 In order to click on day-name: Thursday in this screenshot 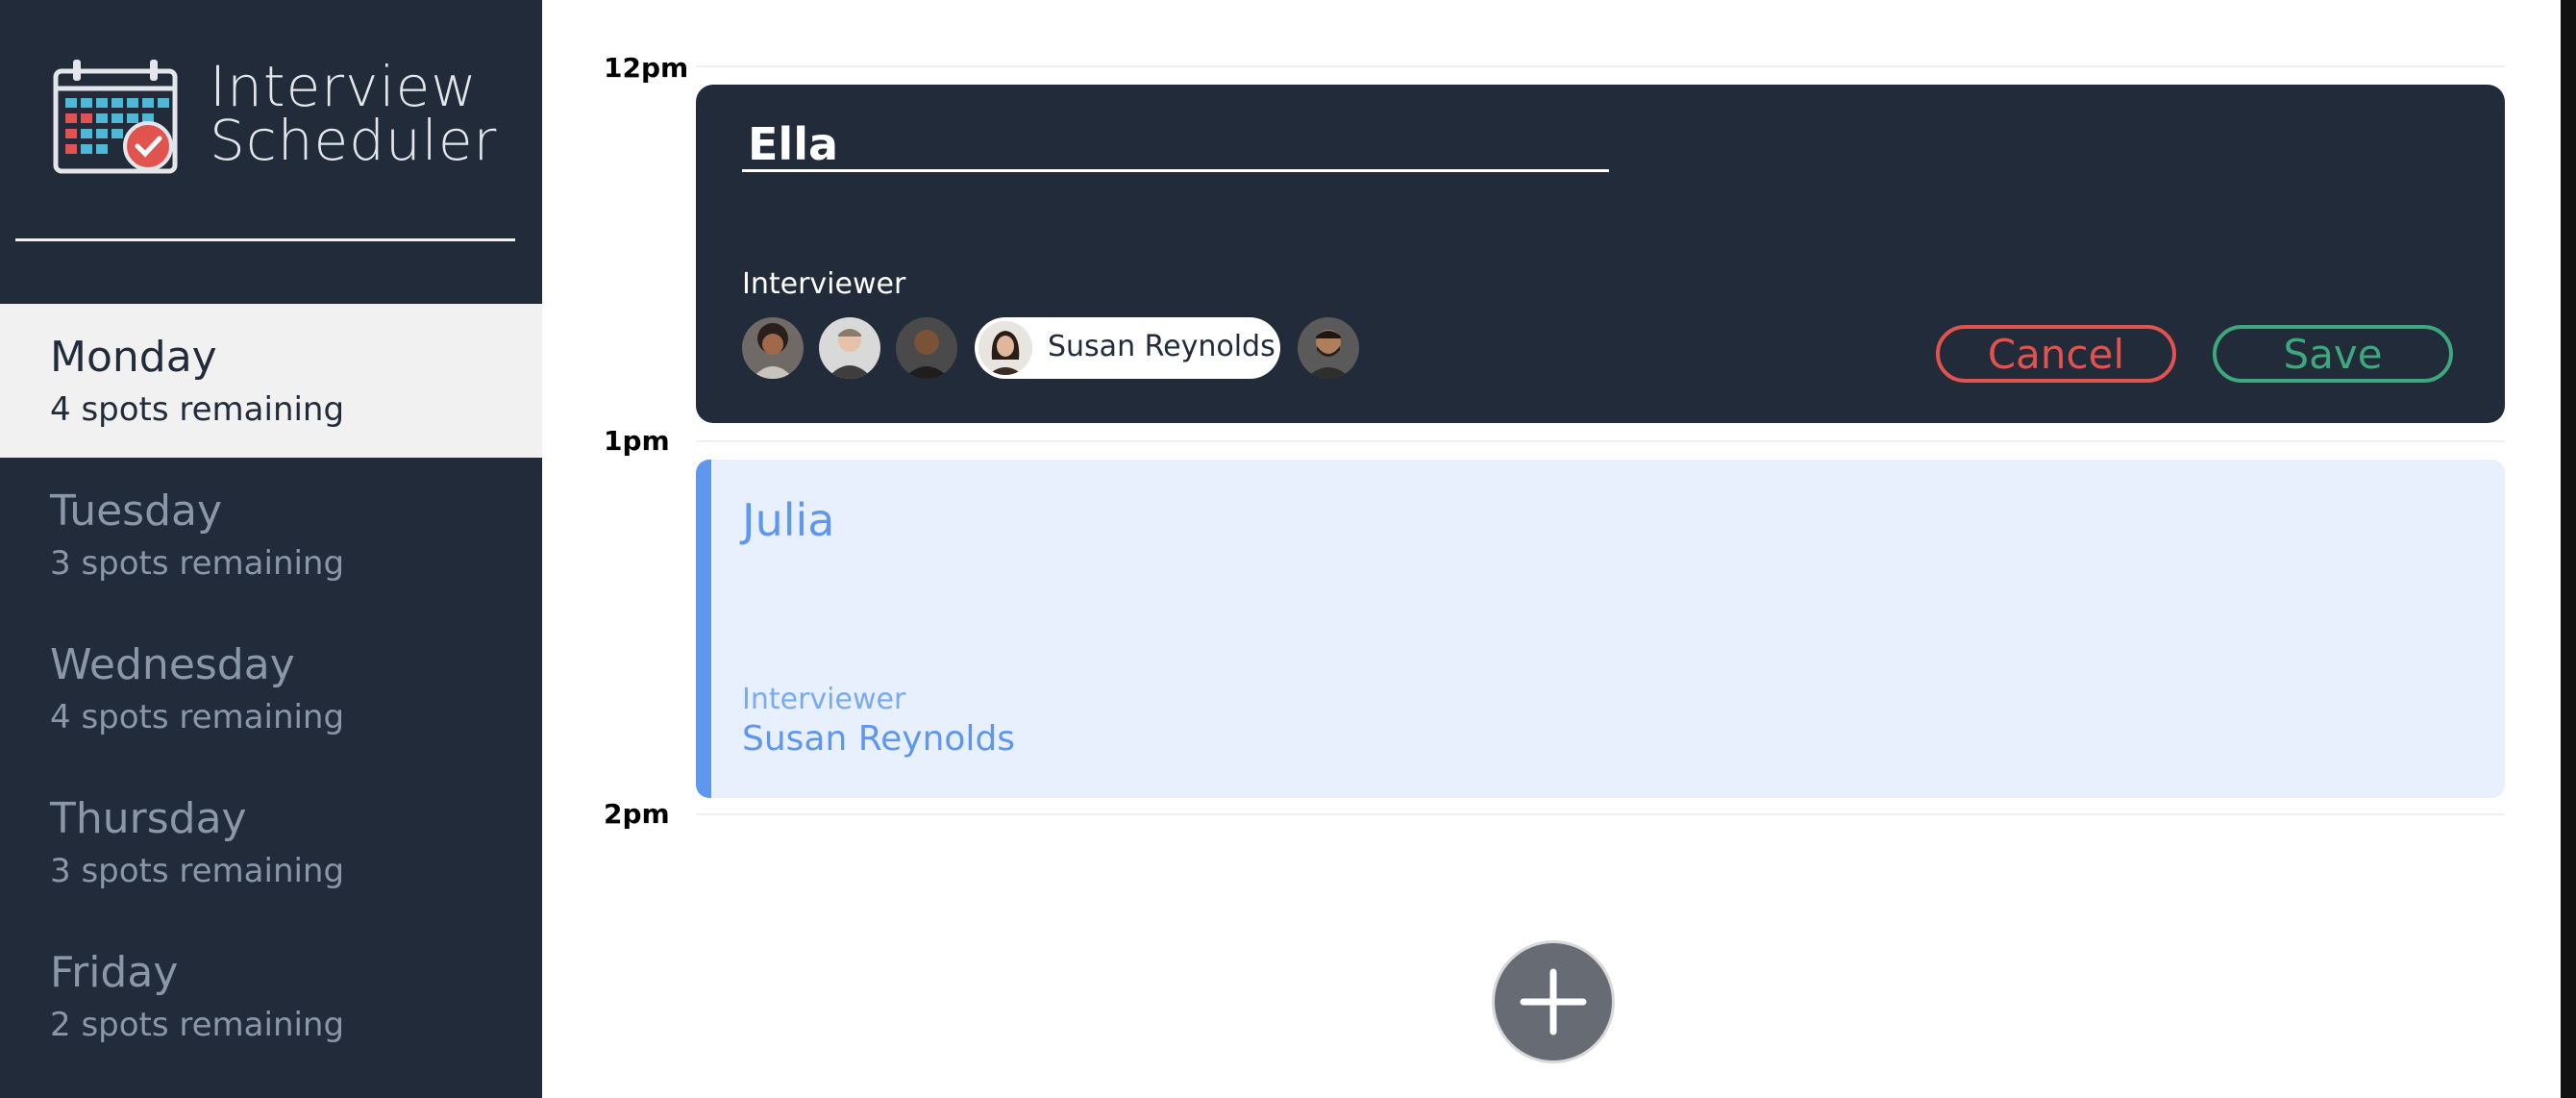, I will do `click(148, 818)`.